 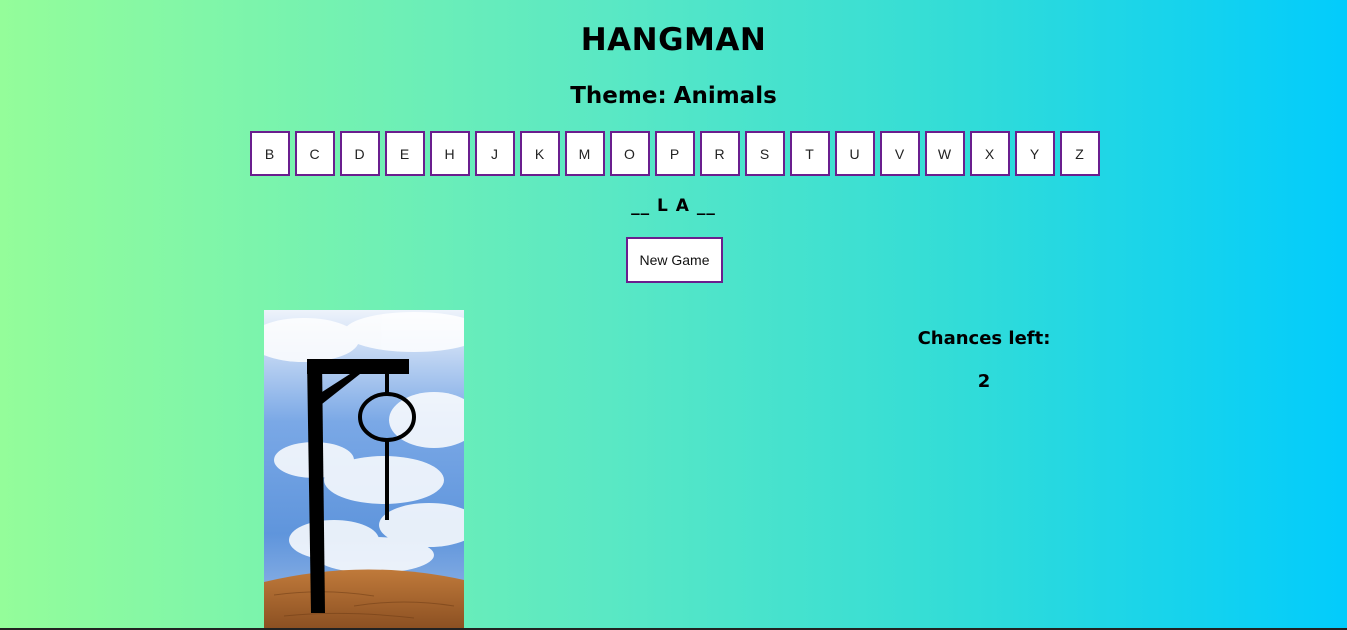 What do you see at coordinates (314, 153) in the screenshot?
I see `letter-button-c: C` at bounding box center [314, 153].